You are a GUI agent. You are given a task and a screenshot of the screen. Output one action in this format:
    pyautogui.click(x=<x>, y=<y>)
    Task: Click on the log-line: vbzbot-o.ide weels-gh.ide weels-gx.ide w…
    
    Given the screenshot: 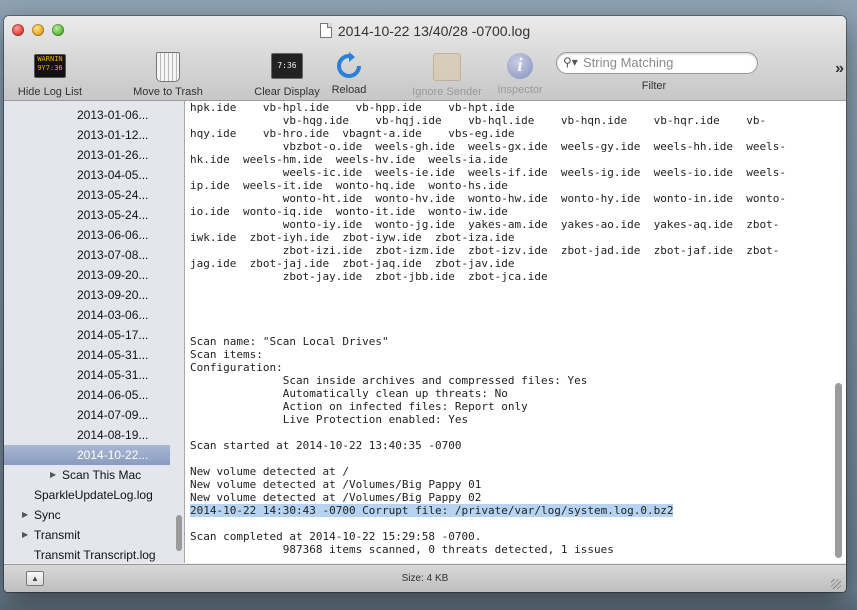 What is the action you would take?
    pyautogui.click(x=488, y=146)
    